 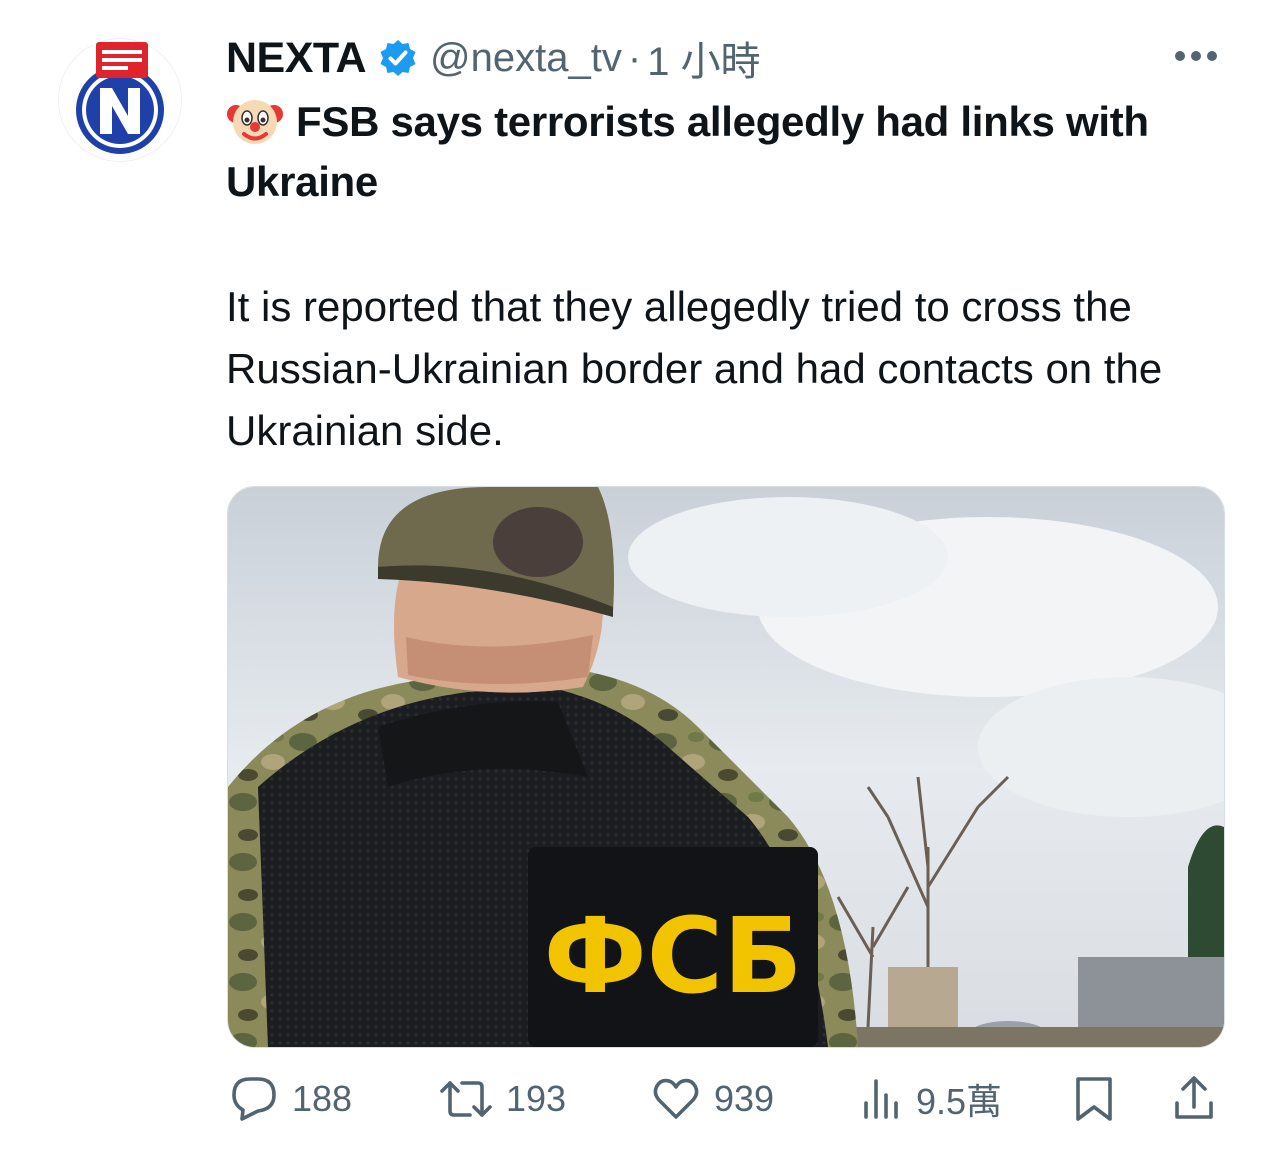 What do you see at coordinates (676, 1098) in the screenshot?
I see `heart-icon` at bounding box center [676, 1098].